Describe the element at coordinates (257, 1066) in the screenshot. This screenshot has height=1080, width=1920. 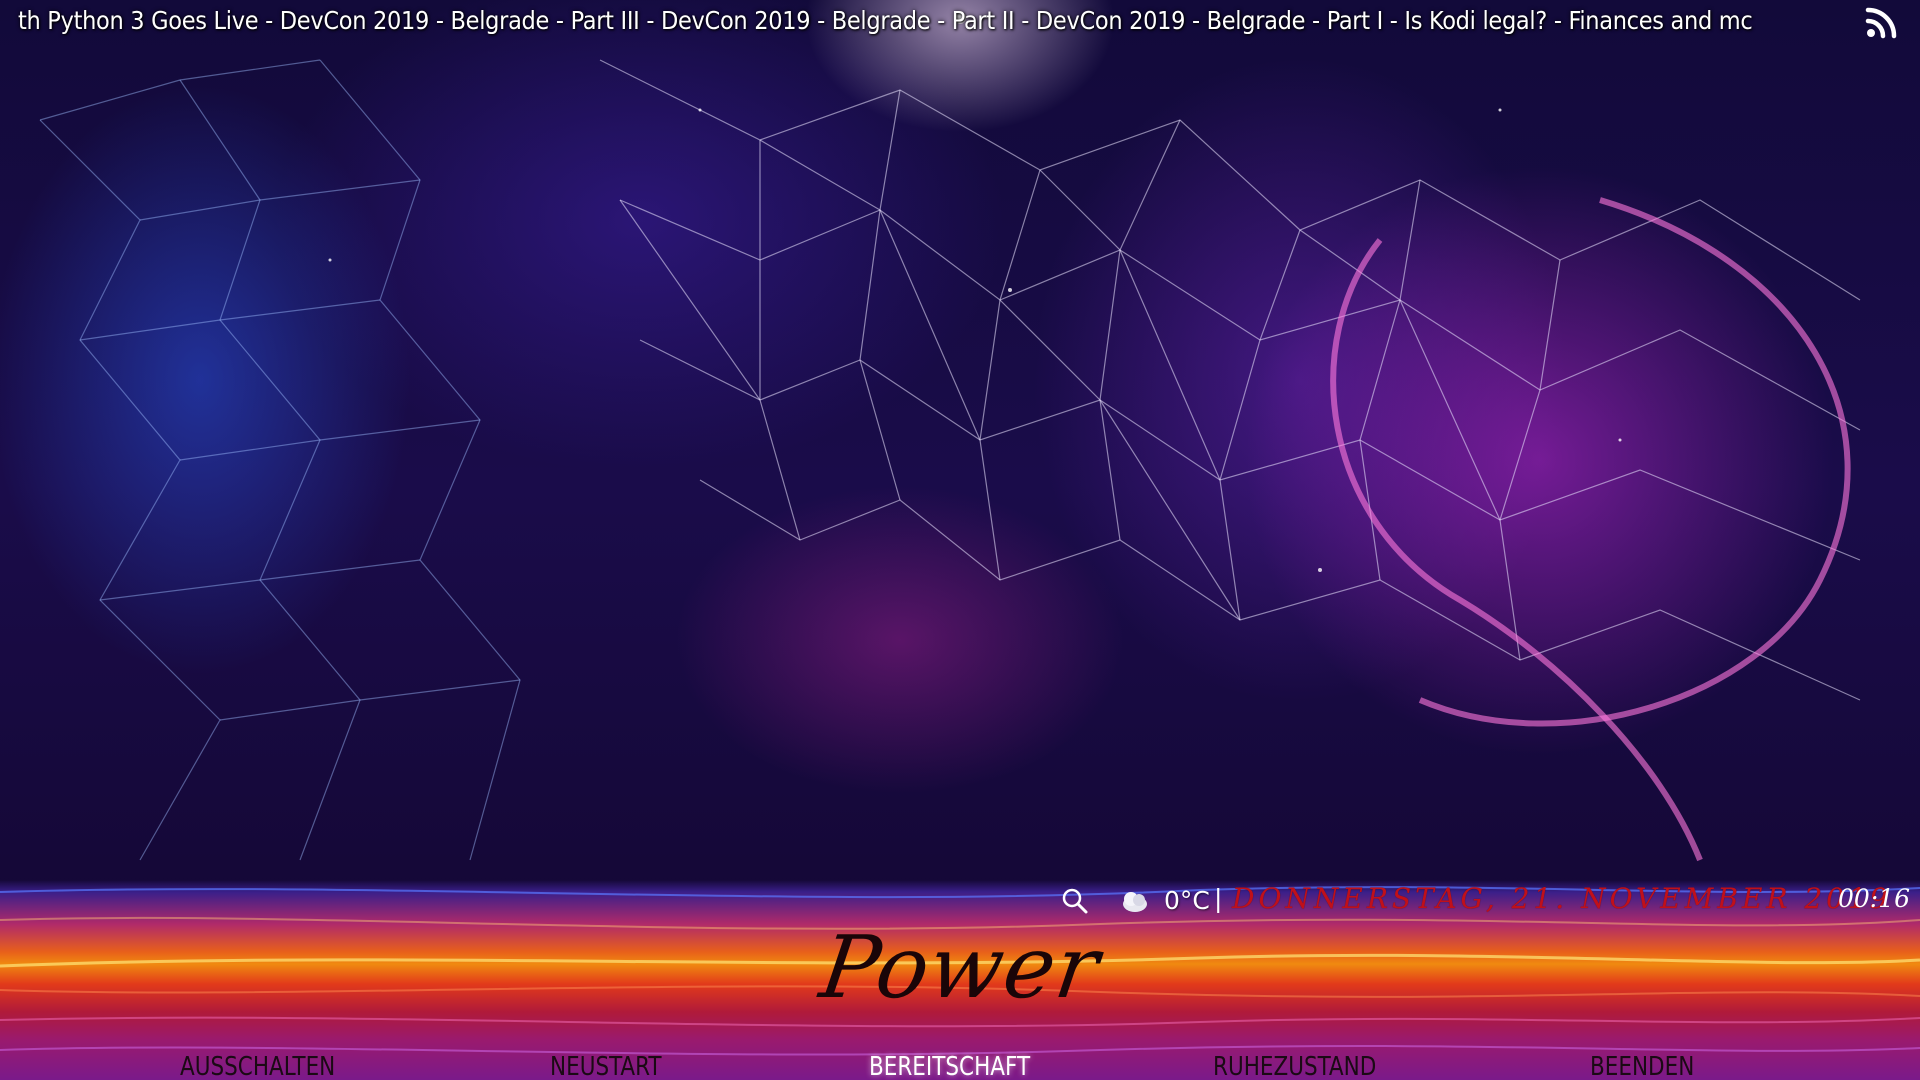
I see `menu-item-ausschalten: AUSSCHALTEN` at that location.